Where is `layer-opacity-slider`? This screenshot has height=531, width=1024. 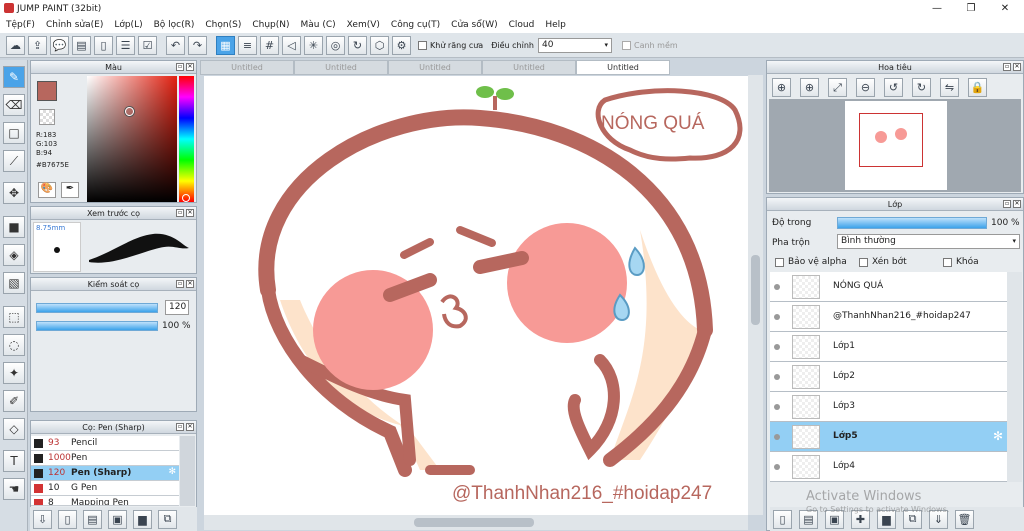 layer-opacity-slider is located at coordinates (912, 223).